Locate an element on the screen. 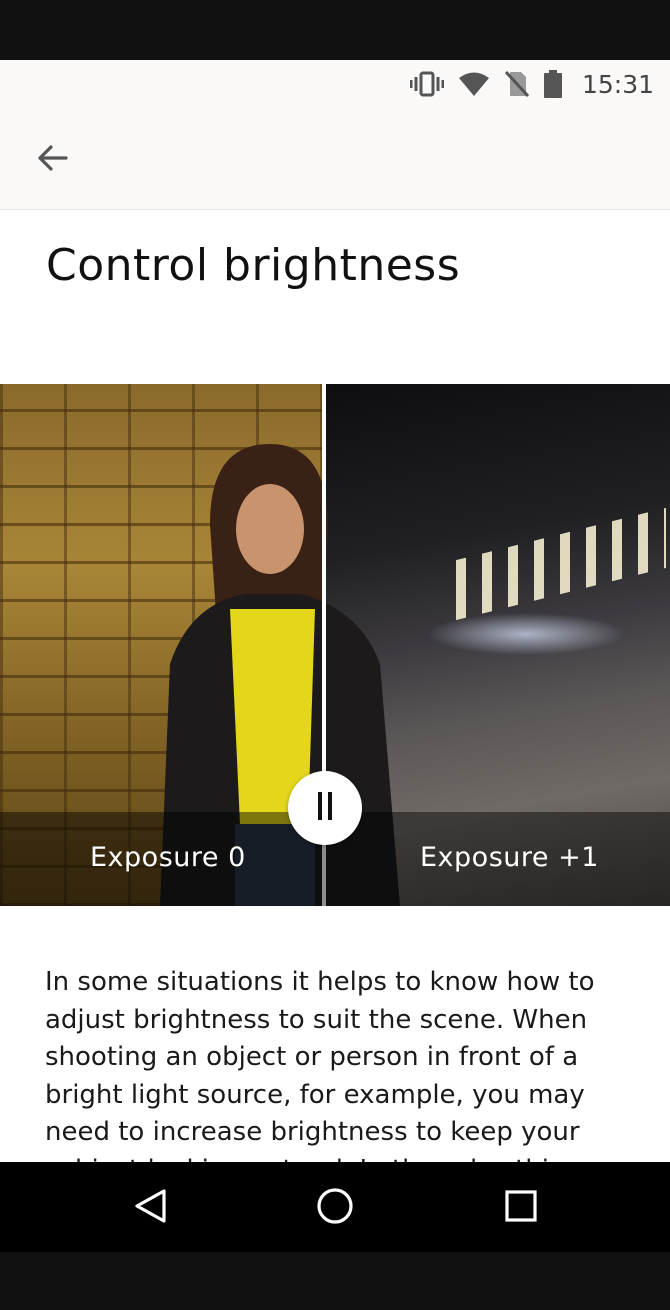 The height and width of the screenshot is (1310, 670). bottom-letterbox is located at coordinates (335, 1281).